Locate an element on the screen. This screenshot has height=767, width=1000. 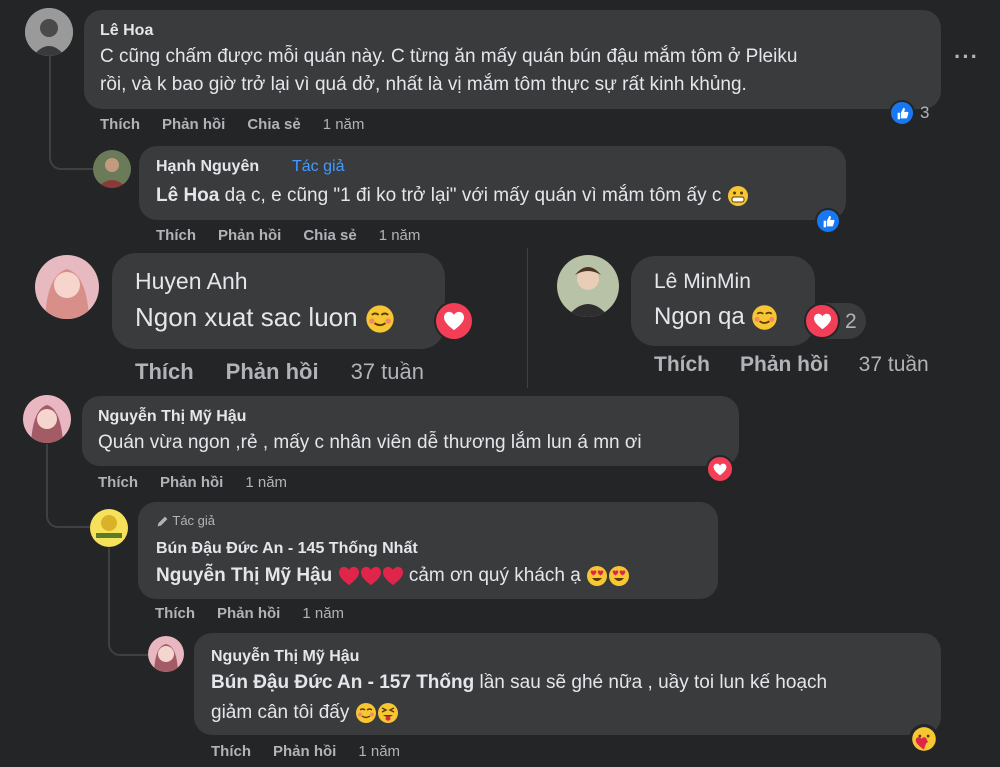
grinning-emoji-icon is located at coordinates (737, 196).